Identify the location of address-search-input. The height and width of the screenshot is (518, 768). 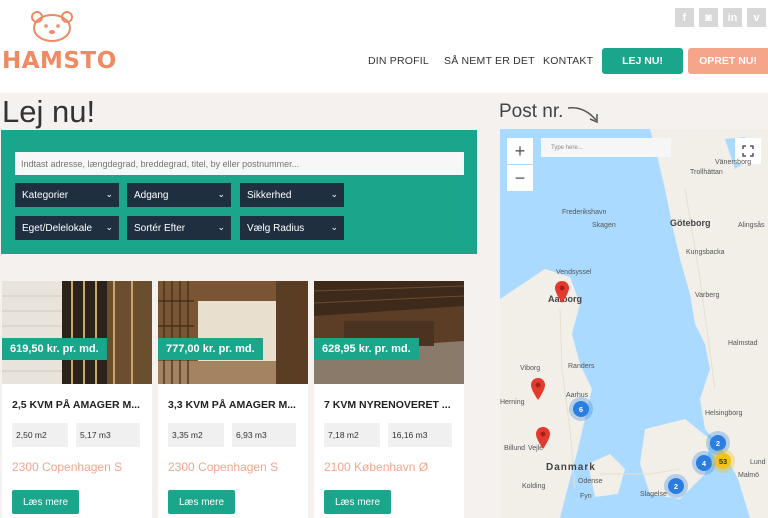
(239, 163).